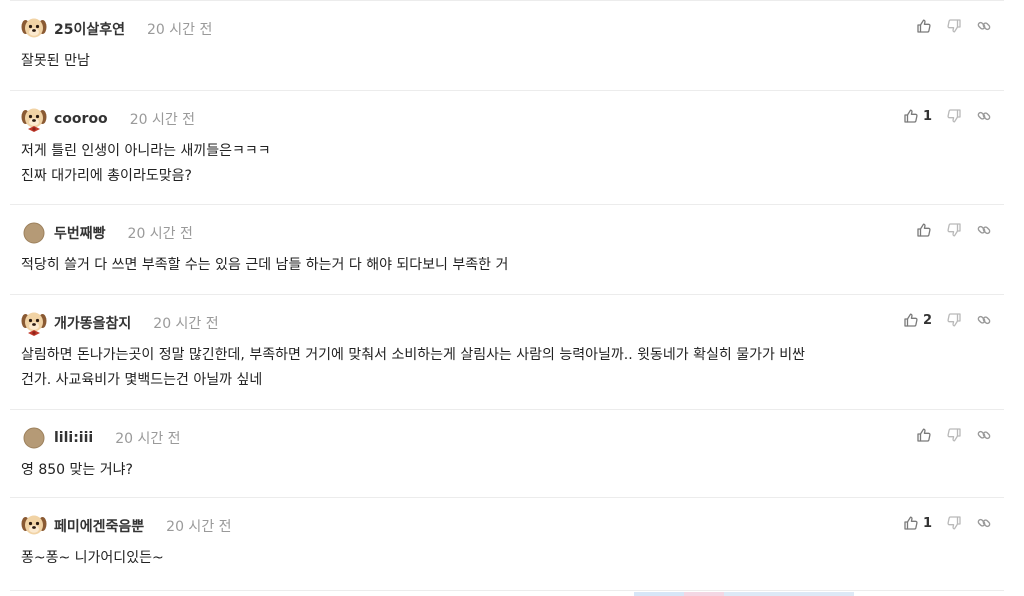  What do you see at coordinates (744, 594) in the screenshot?
I see `bottom-scroll-strip` at bounding box center [744, 594].